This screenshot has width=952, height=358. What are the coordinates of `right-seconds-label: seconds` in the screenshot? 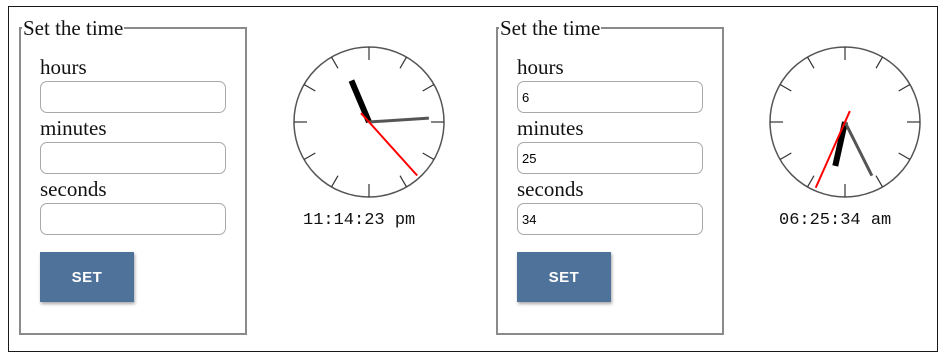 It's located at (550, 189).